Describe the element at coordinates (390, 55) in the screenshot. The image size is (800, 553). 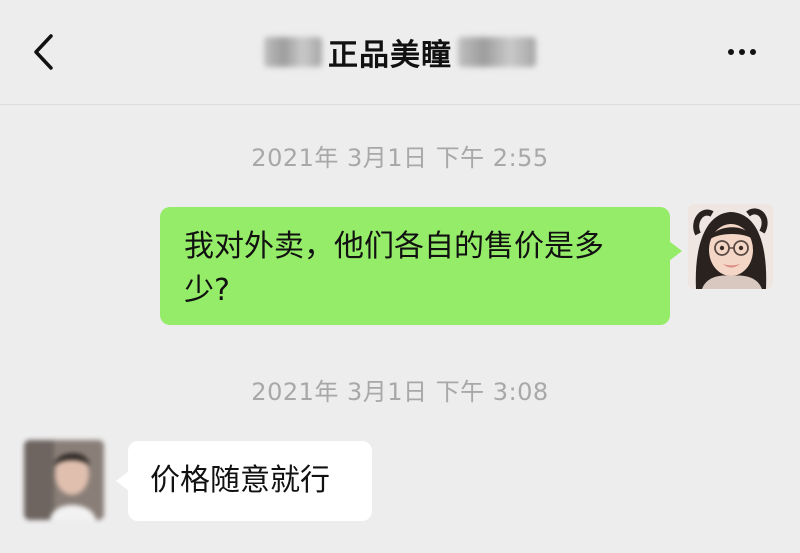
I see `chat-title: 正品美瞳` at that location.